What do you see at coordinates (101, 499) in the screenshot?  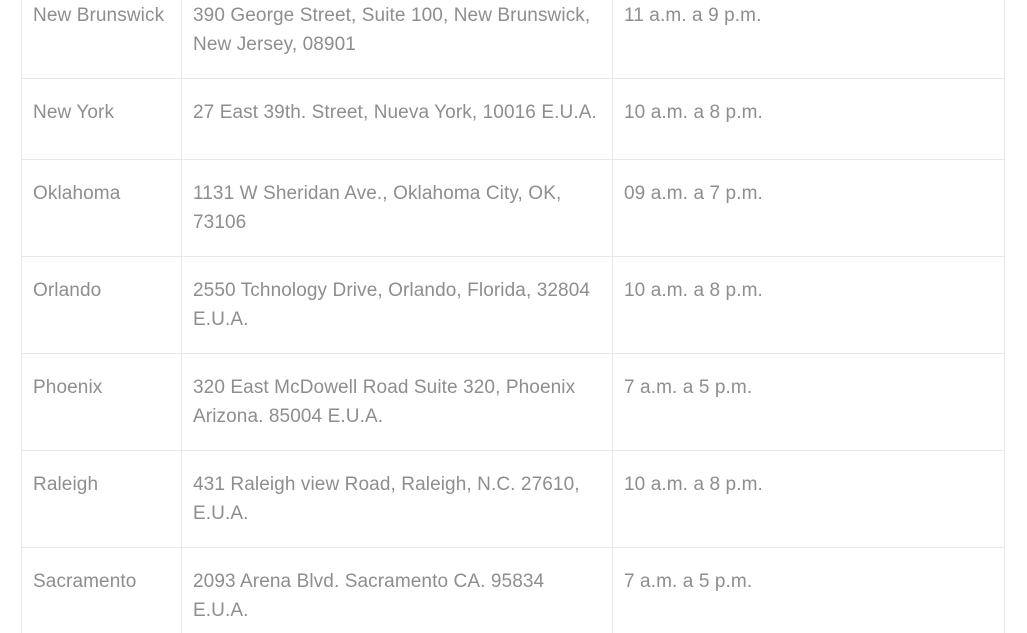 I see `cell-city: Raleigh` at bounding box center [101, 499].